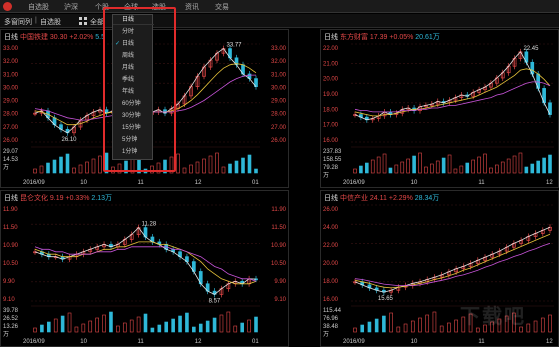  Describe the element at coordinates (34, 342) in the screenshot. I see `x-axis-label: 2016/09` at that location.